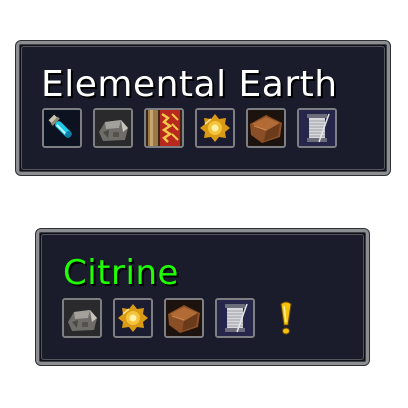  Describe the element at coordinates (62, 128) in the screenshot. I see `potion-vial-icon` at that location.